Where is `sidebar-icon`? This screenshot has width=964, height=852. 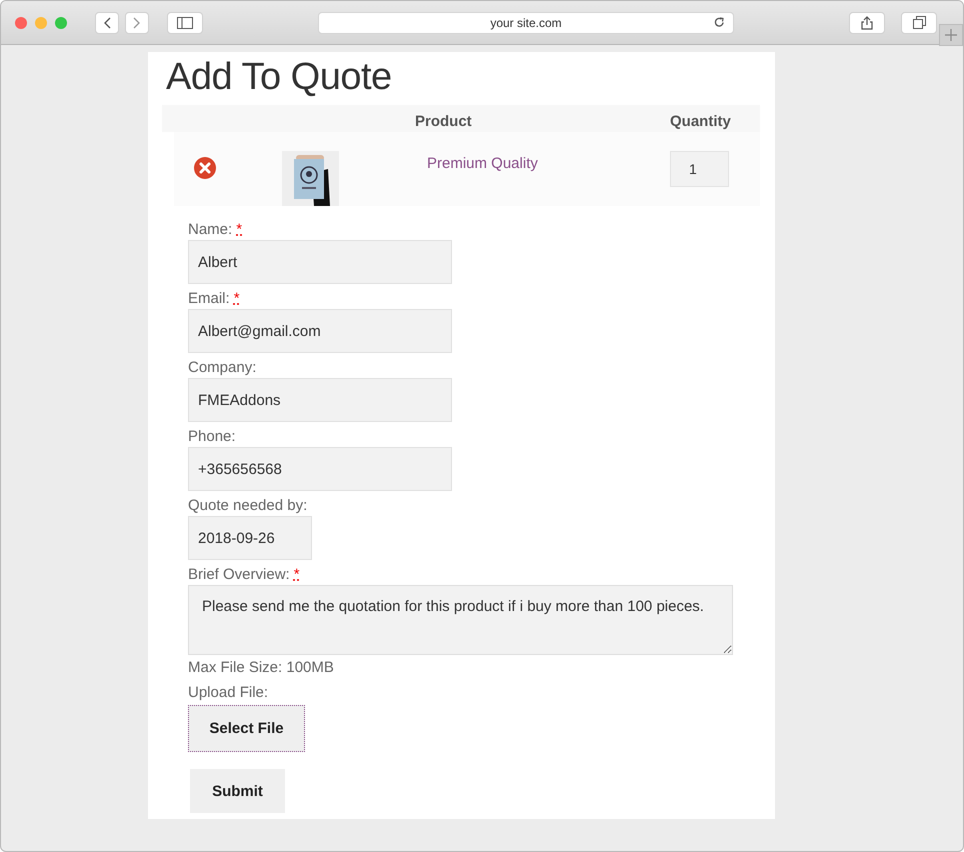
sidebar-icon is located at coordinates (185, 22).